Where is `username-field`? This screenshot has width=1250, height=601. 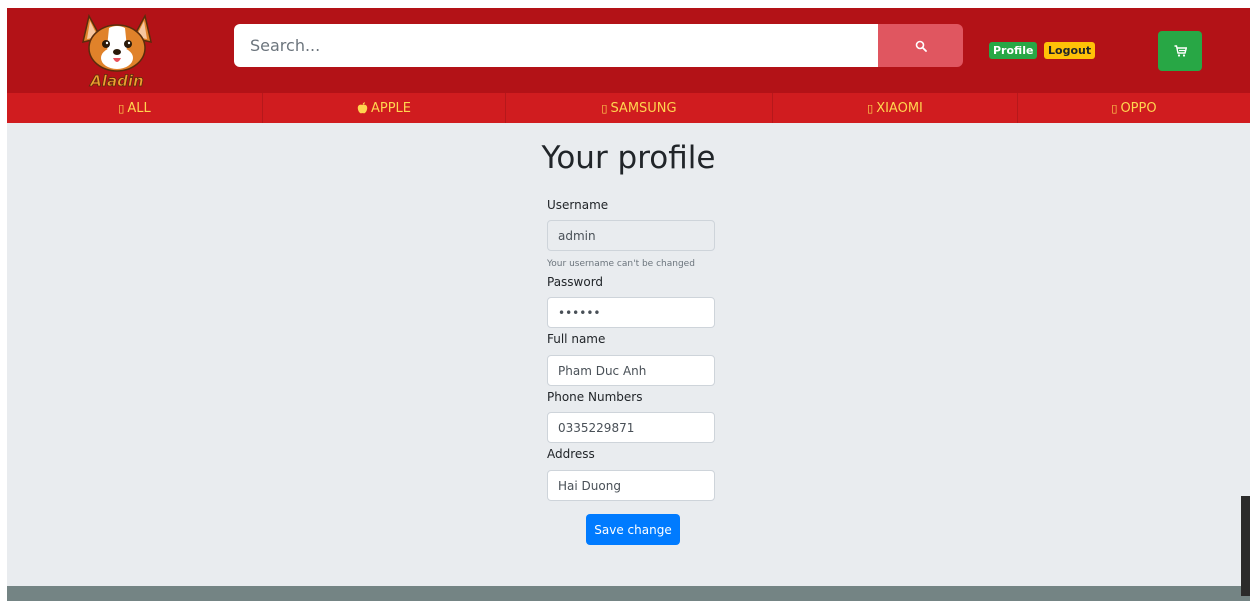 username-field is located at coordinates (631, 235).